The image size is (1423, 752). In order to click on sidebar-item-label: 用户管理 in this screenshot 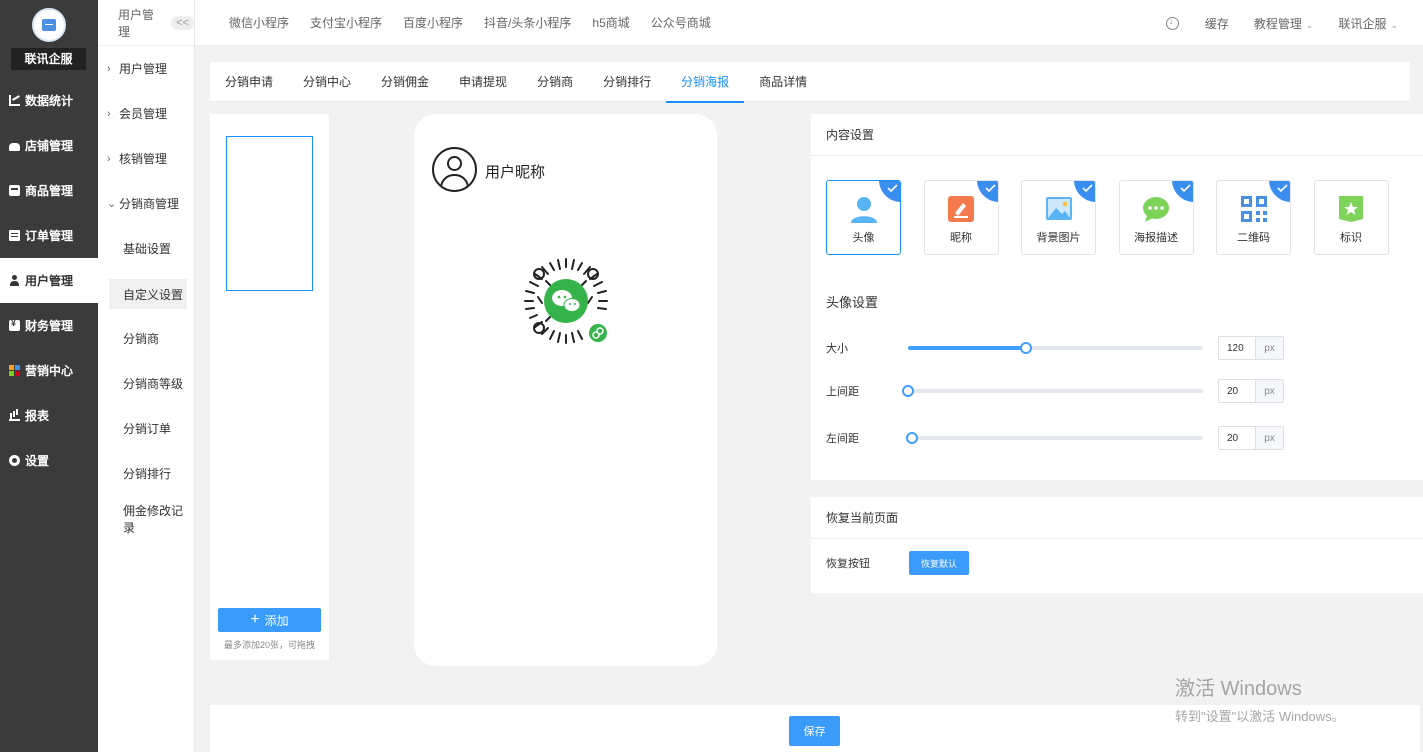, I will do `click(49, 281)`.